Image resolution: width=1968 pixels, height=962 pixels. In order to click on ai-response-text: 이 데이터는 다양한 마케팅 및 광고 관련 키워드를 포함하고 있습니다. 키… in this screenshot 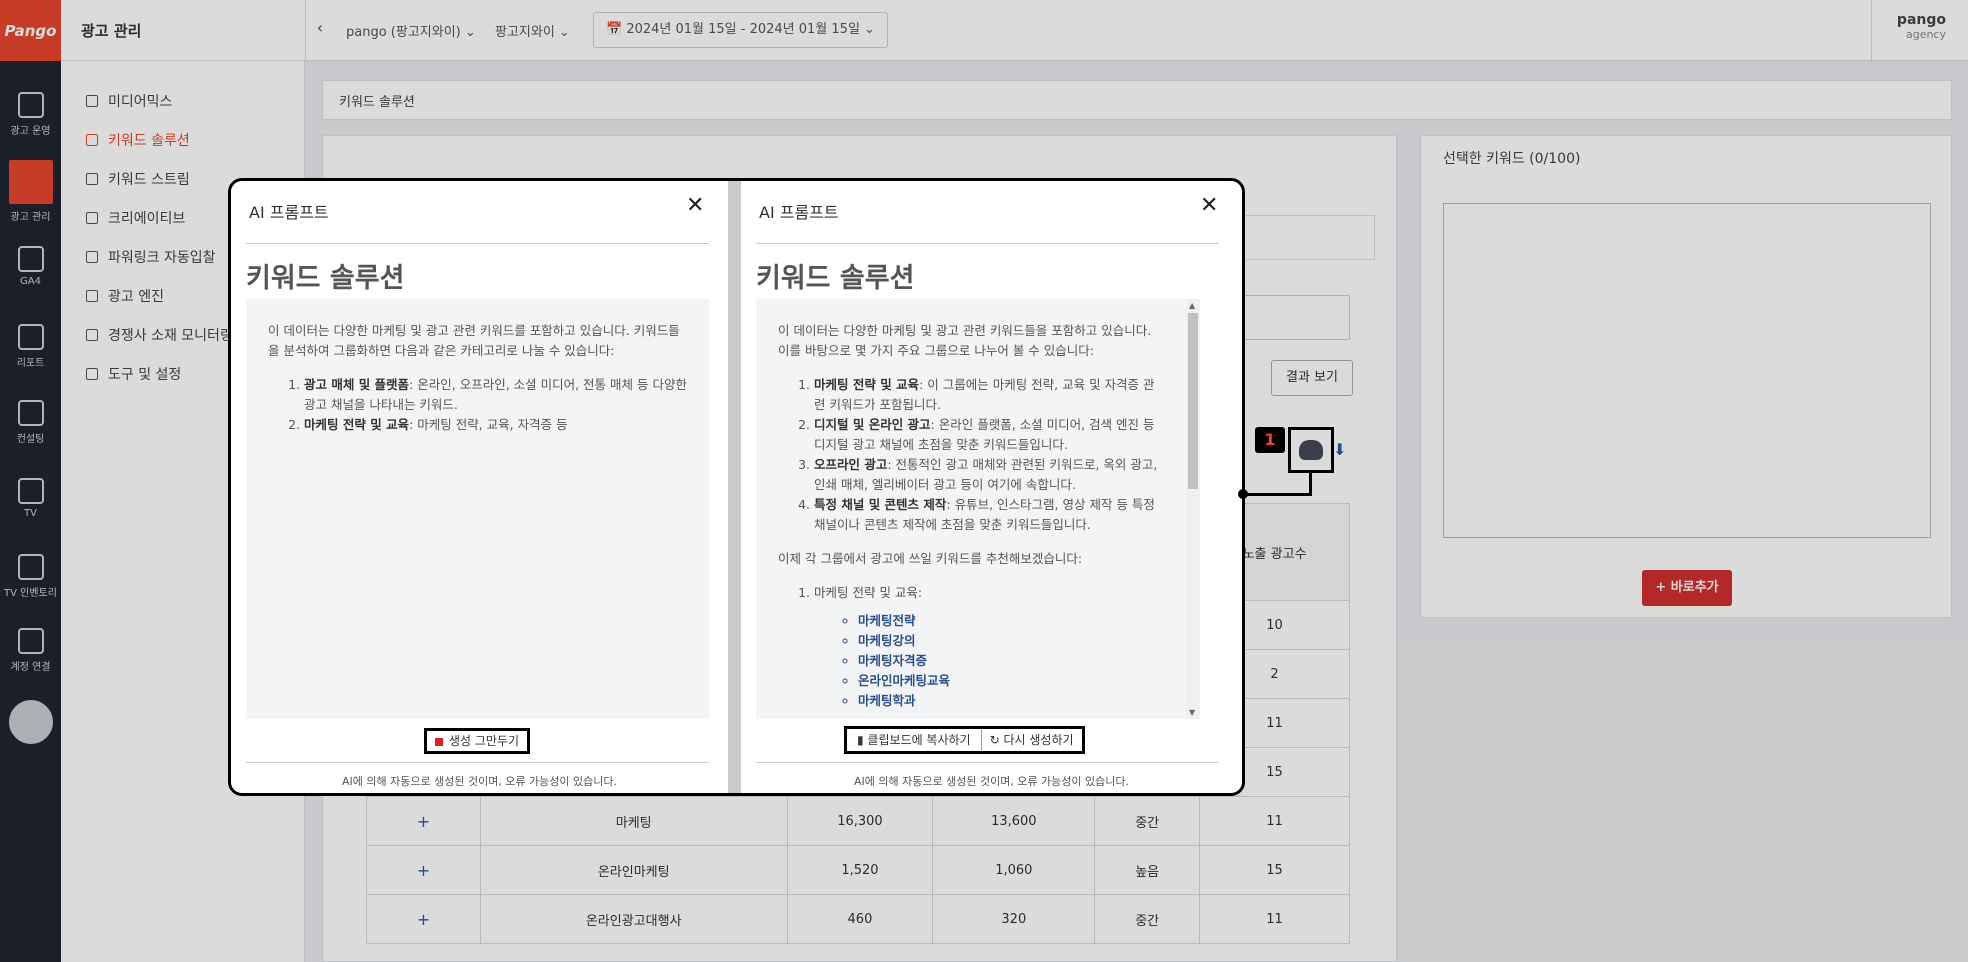, I will do `click(477, 509)`.